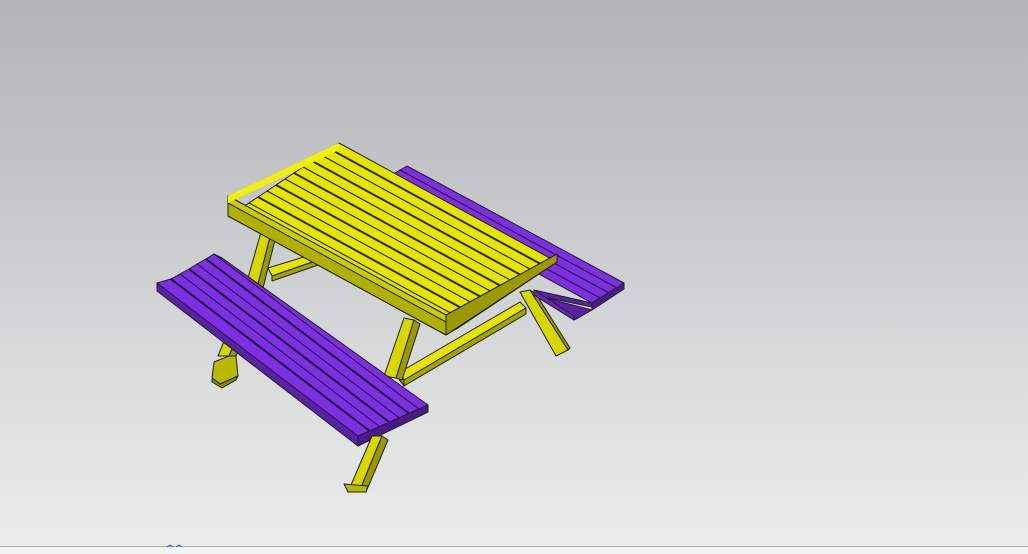 Image resolution: width=1028 pixels, height=554 pixels. I want to click on axis-triad-icon, so click(174, 546).